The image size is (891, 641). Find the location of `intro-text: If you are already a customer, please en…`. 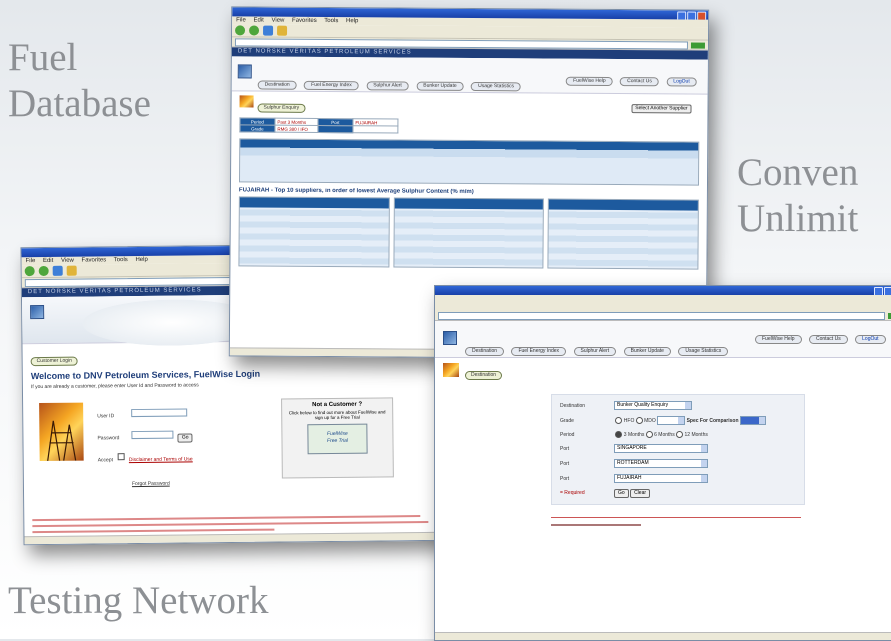

intro-text: If you are already a customer, please en… is located at coordinates (114, 386).